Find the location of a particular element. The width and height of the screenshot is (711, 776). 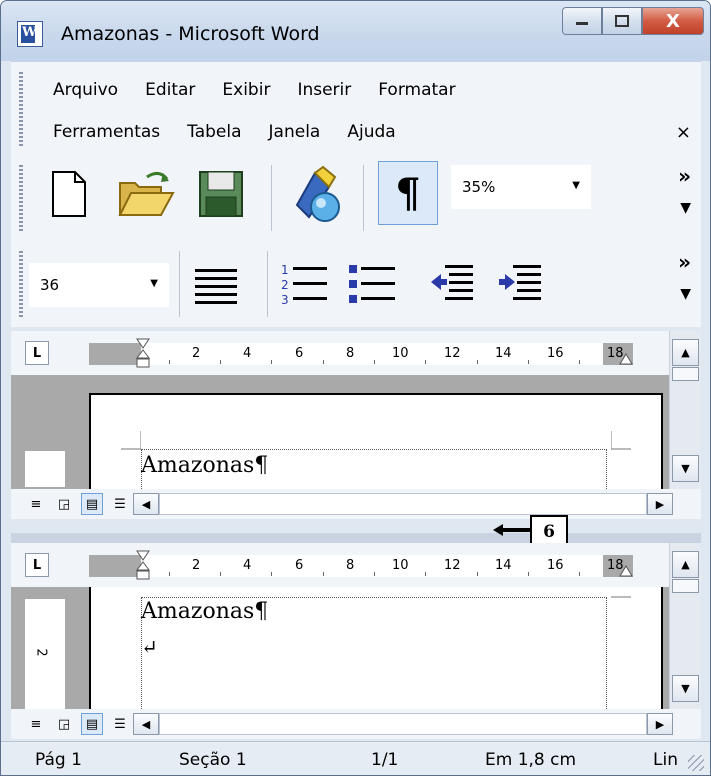

document-page: Amazonas¶ ↵ is located at coordinates (376, 652).